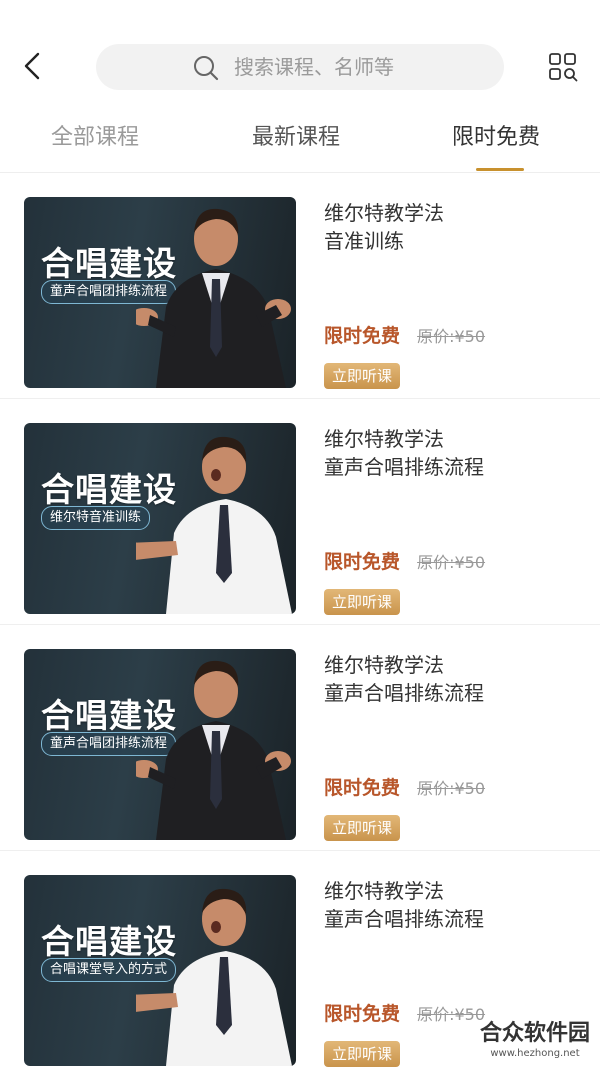  Describe the element at coordinates (534, 1033) in the screenshot. I see `watermark-main: 合众软件园` at that location.